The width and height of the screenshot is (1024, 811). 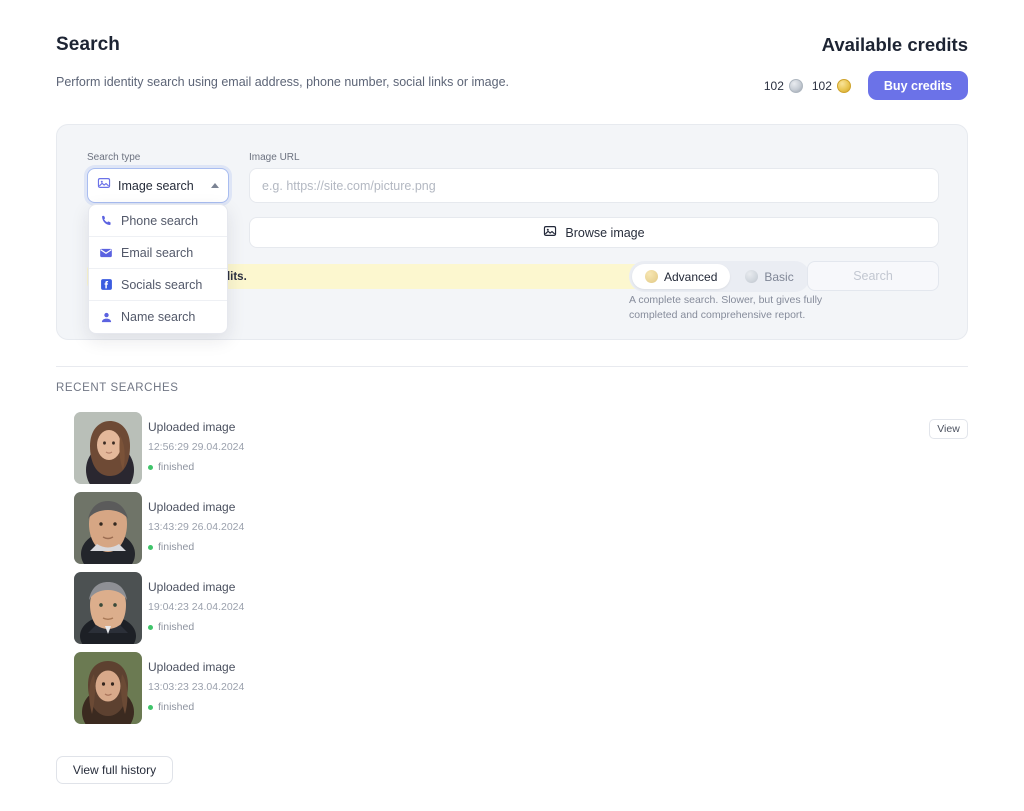 I want to click on dropdown-option-label: Phone search, so click(x=160, y=220).